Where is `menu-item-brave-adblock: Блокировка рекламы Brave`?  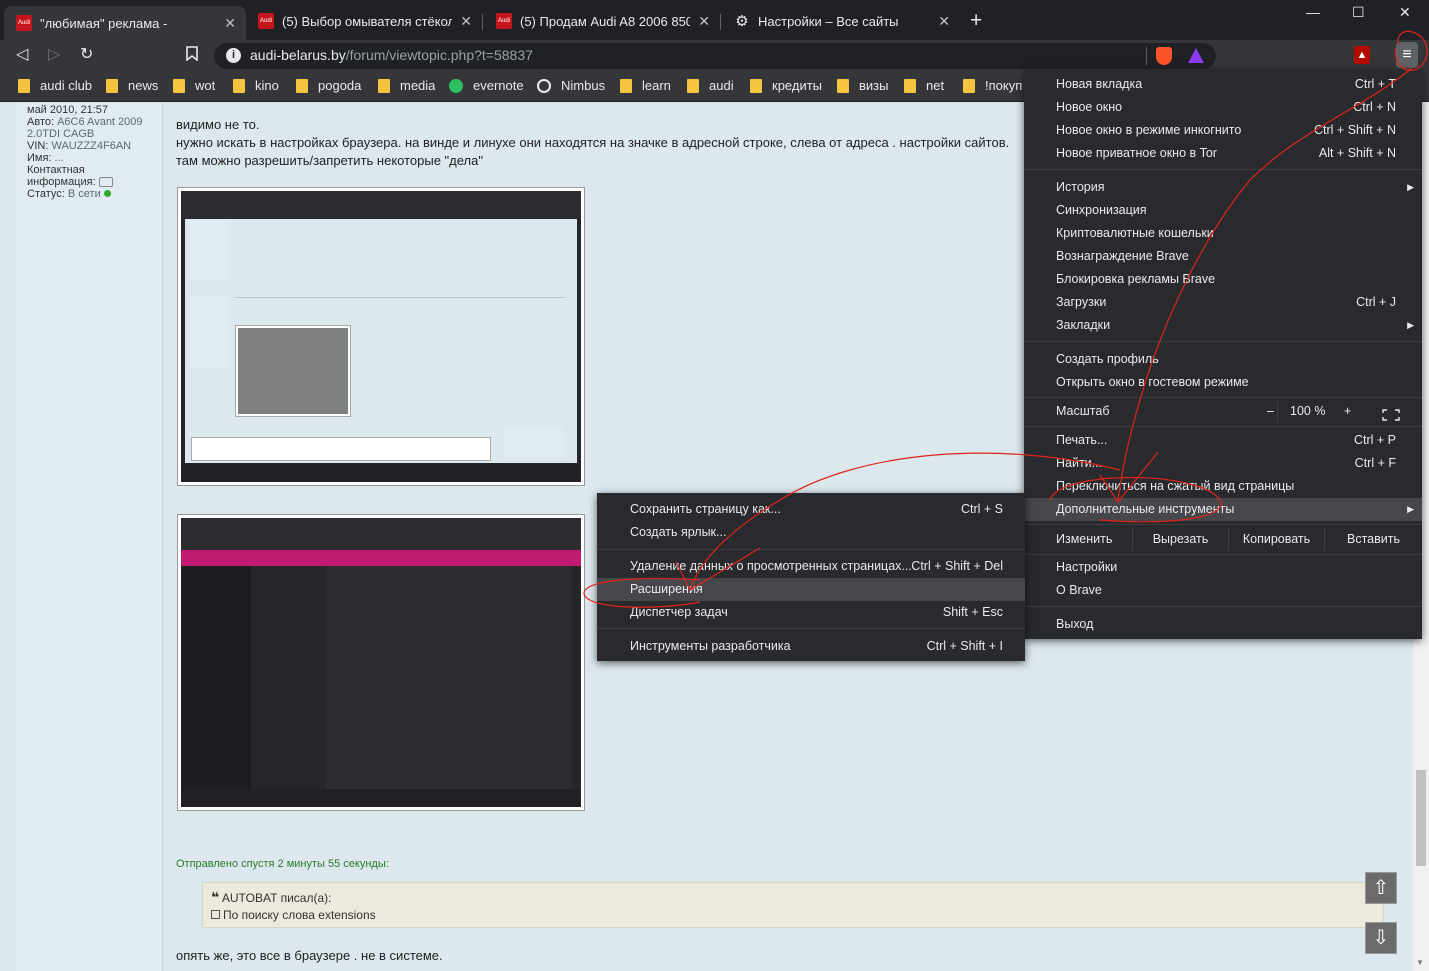
menu-item-brave-adblock: Блокировка рекламы Brave is located at coordinates (1223, 279).